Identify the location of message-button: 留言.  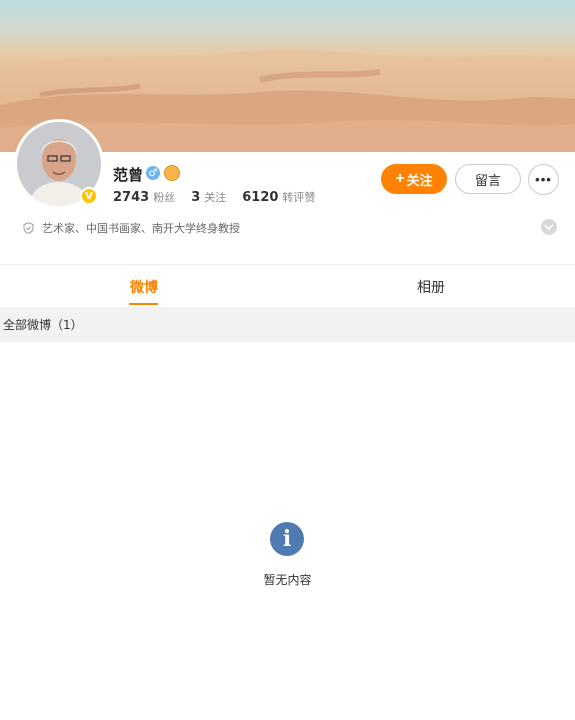
(488, 179).